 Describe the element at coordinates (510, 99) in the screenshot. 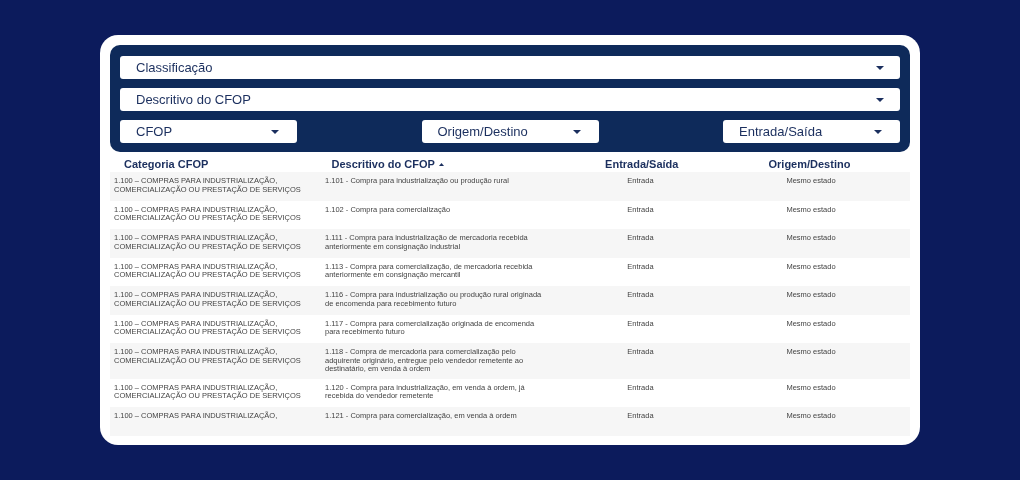

I see `dropdown: Descritivo do CFOP` at that location.